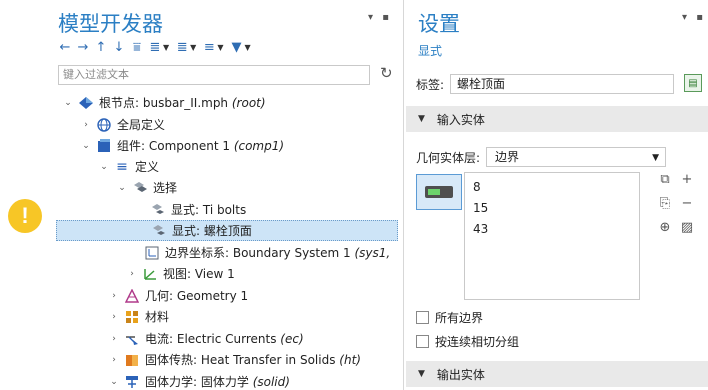  I want to click on move-down-icon: ↓, so click(119, 47).